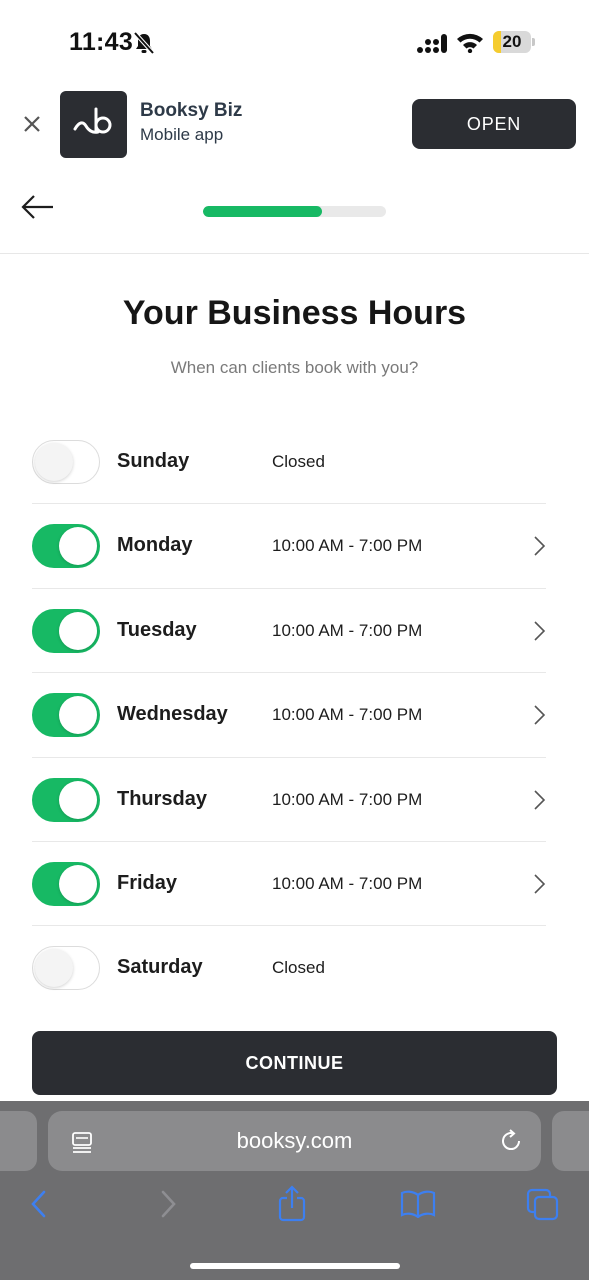 The width and height of the screenshot is (589, 1280). What do you see at coordinates (93, 124) in the screenshot?
I see `app-logo` at bounding box center [93, 124].